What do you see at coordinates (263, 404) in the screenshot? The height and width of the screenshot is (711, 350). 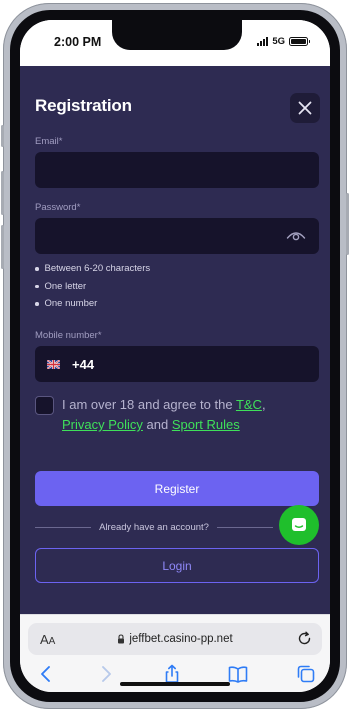 I see `consent-comma: ,` at bounding box center [263, 404].